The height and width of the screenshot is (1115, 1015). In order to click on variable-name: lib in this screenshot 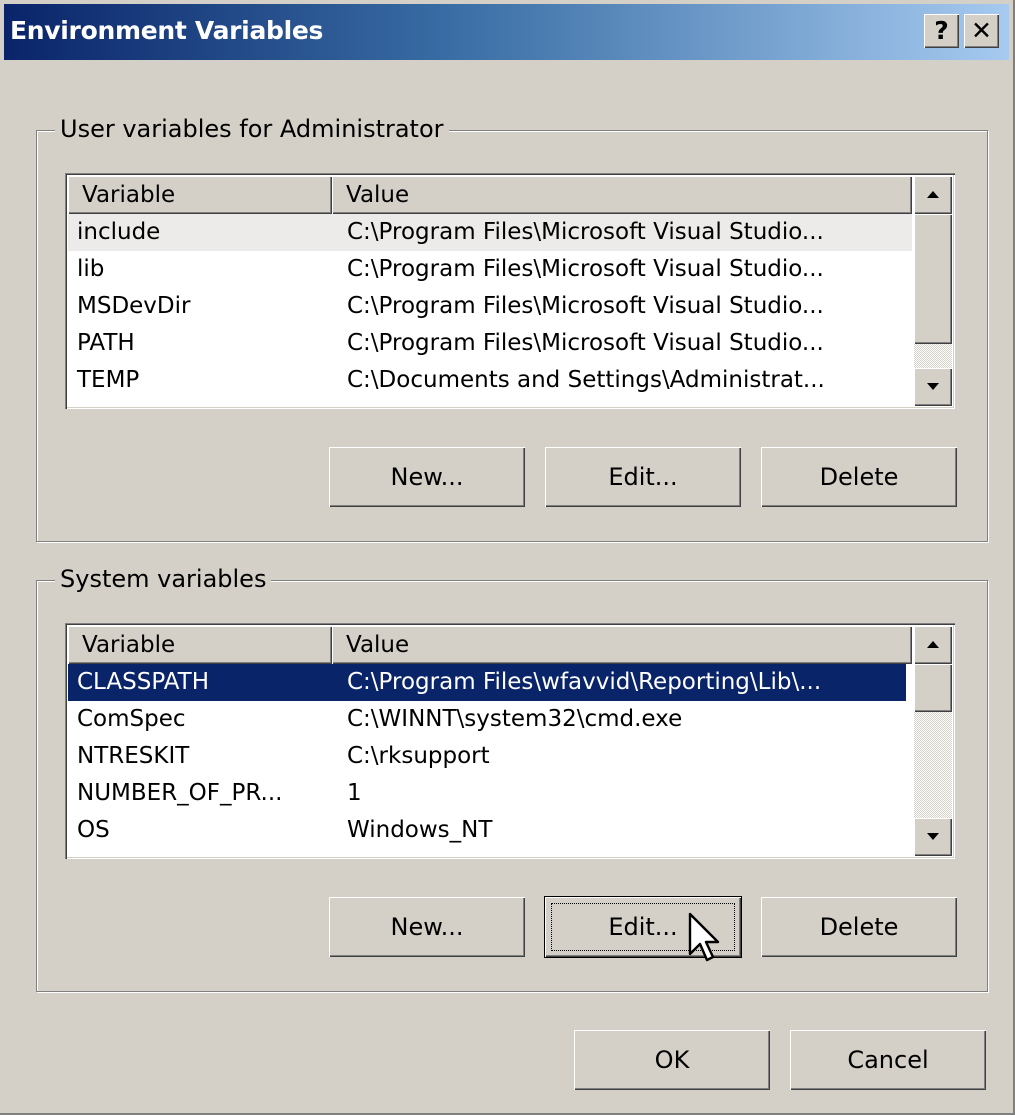, I will do `click(91, 269)`.